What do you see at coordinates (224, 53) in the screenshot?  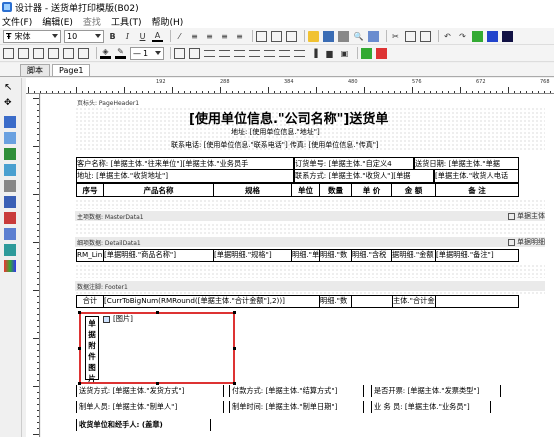 I see `align-rights-icon` at bounding box center [224, 53].